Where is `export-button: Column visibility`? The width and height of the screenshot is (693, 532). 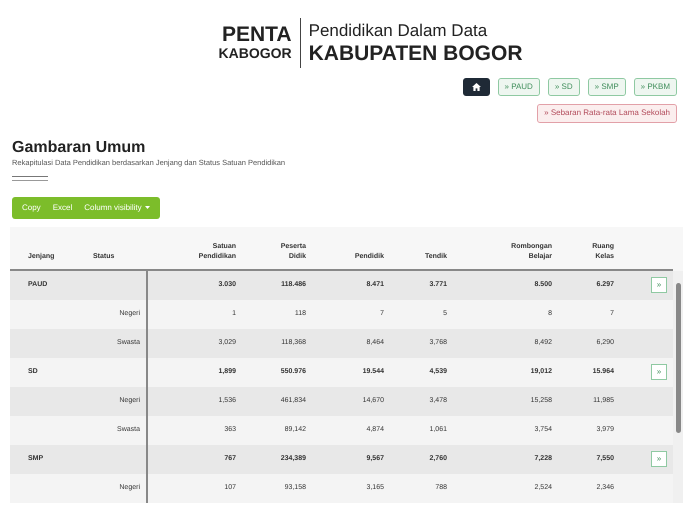 export-button: Column visibility is located at coordinates (117, 207).